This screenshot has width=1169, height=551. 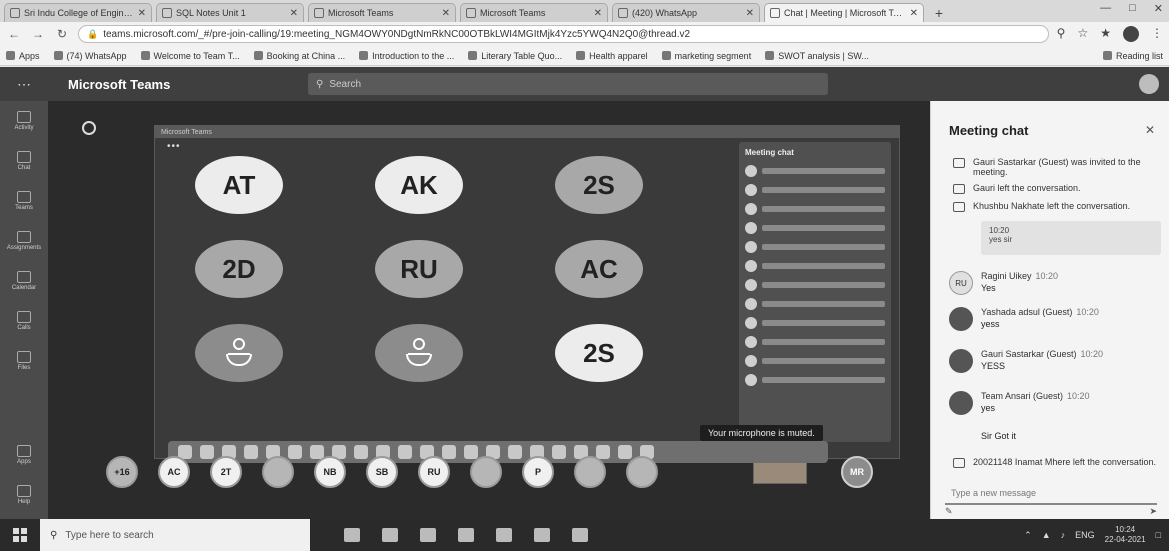 What do you see at coordinates (823, 209) in the screenshot?
I see `shared-chat-text` at bounding box center [823, 209].